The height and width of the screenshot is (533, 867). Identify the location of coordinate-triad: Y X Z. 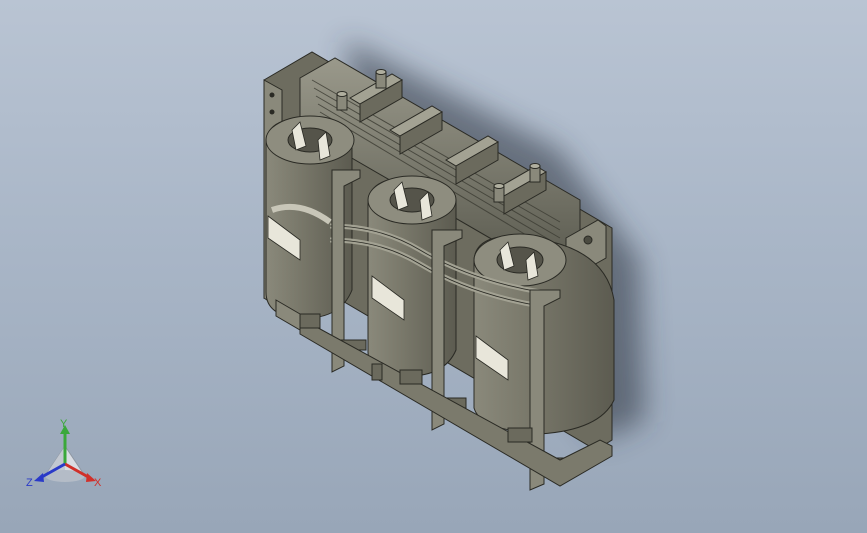
(64, 453).